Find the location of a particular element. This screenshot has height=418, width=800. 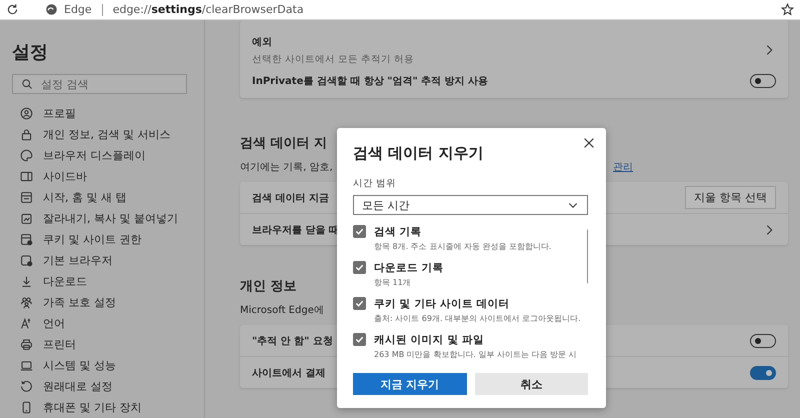

search-field: 설정 검색 is located at coordinates (99, 84).